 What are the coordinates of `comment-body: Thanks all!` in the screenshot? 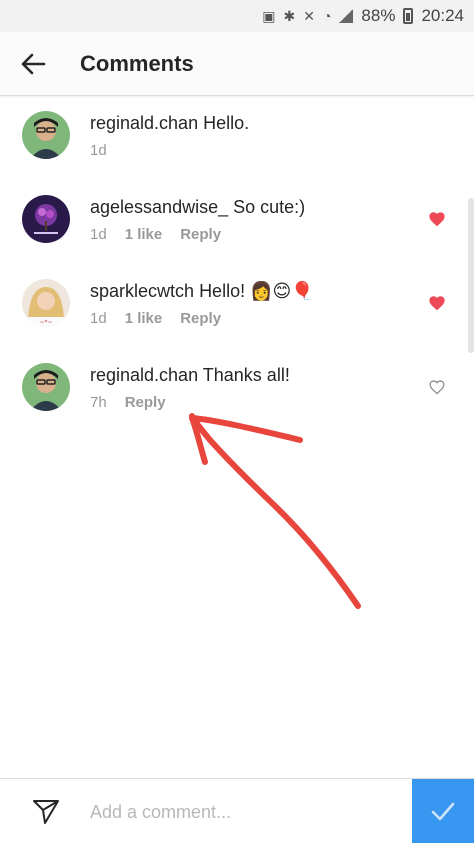 It's located at (246, 375).